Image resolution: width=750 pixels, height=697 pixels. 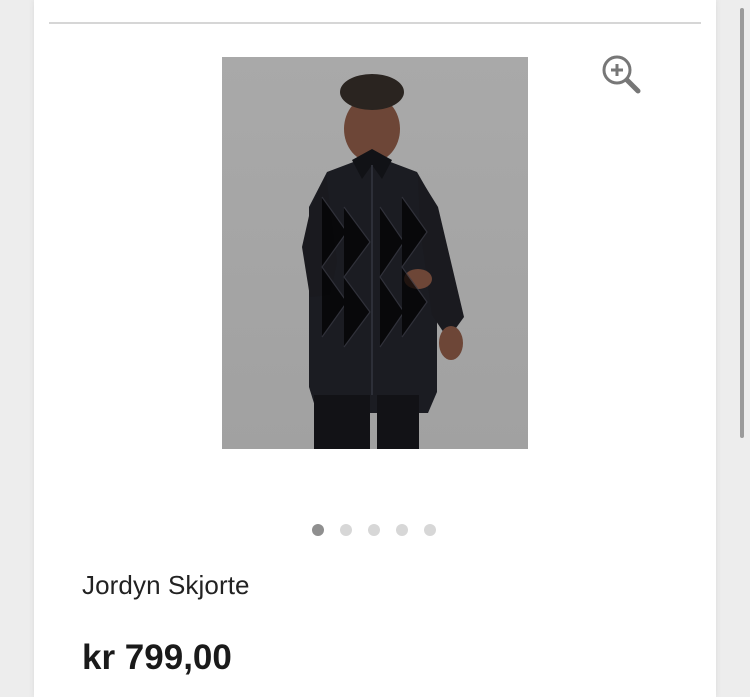 I want to click on zoom-in-icon, so click(x=621, y=74).